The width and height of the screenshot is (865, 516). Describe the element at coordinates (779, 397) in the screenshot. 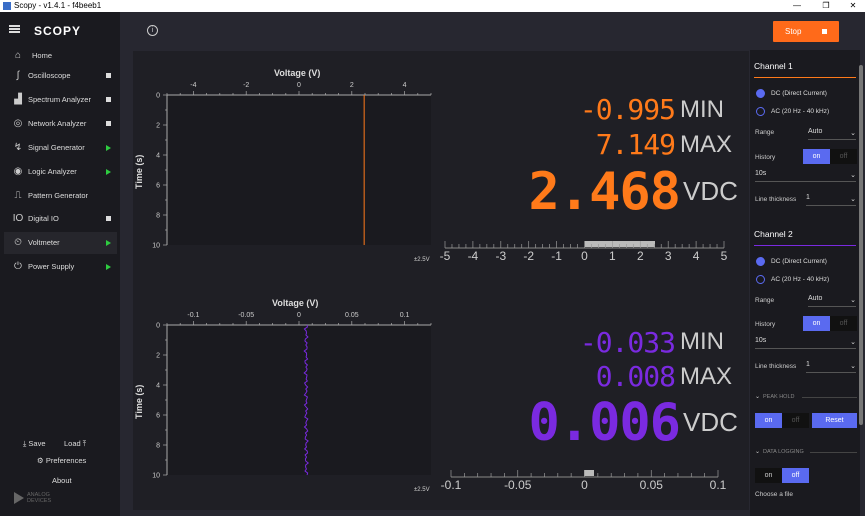

I see `peak-hold-section-title: PEAK HOLD` at that location.